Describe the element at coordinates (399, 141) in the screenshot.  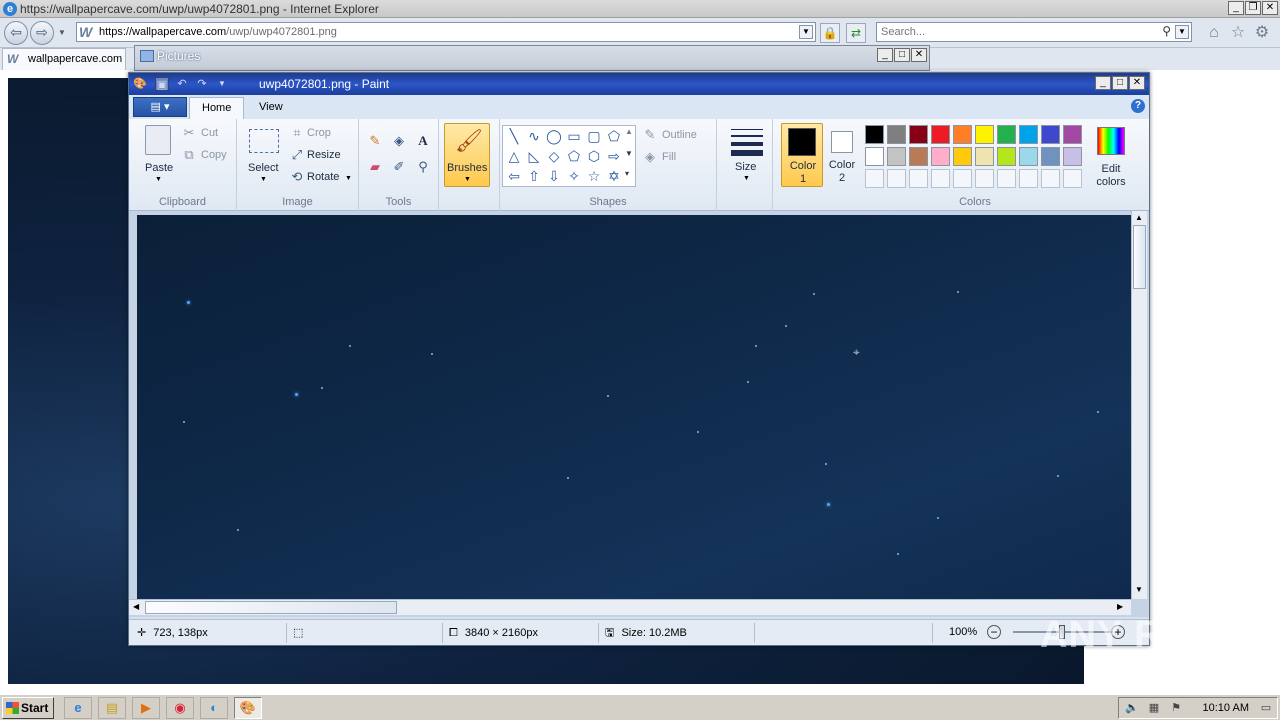
I see `fill-bucket-icon: ◈` at that location.